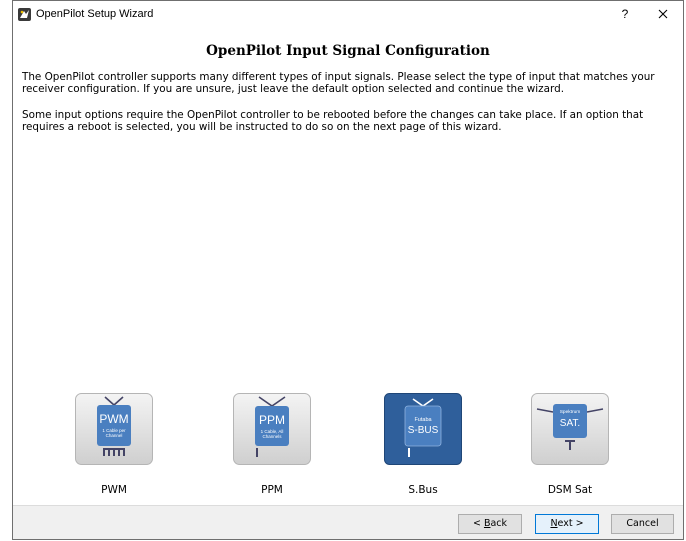  I want to click on option-ppm: PPM 1 Cable, All Channels, so click(272, 429).